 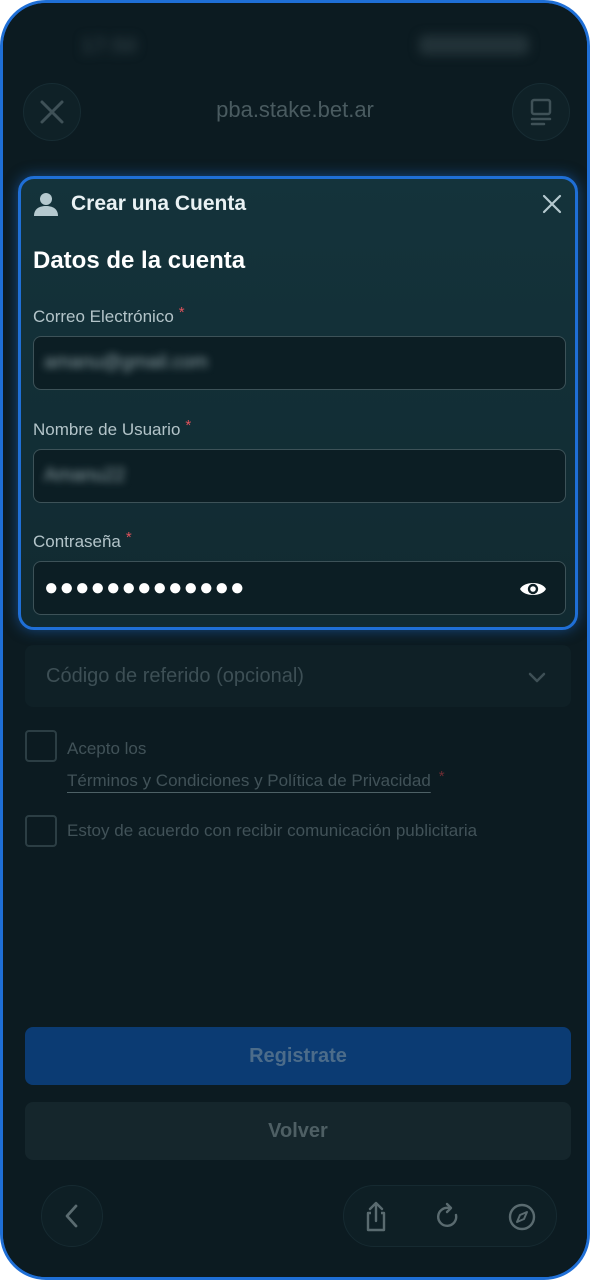 I want to click on email-label: Correo Electrónico *, so click(x=109, y=315).